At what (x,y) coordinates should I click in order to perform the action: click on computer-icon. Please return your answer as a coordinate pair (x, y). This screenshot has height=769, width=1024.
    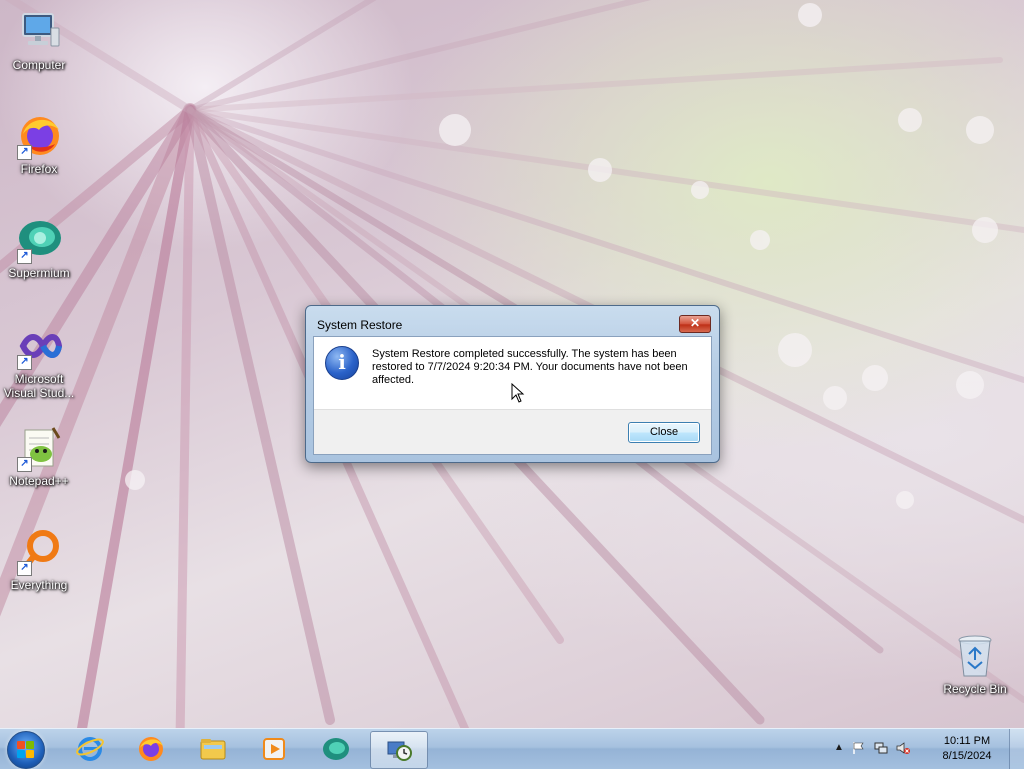
    Looking at the image, I should click on (39, 32).